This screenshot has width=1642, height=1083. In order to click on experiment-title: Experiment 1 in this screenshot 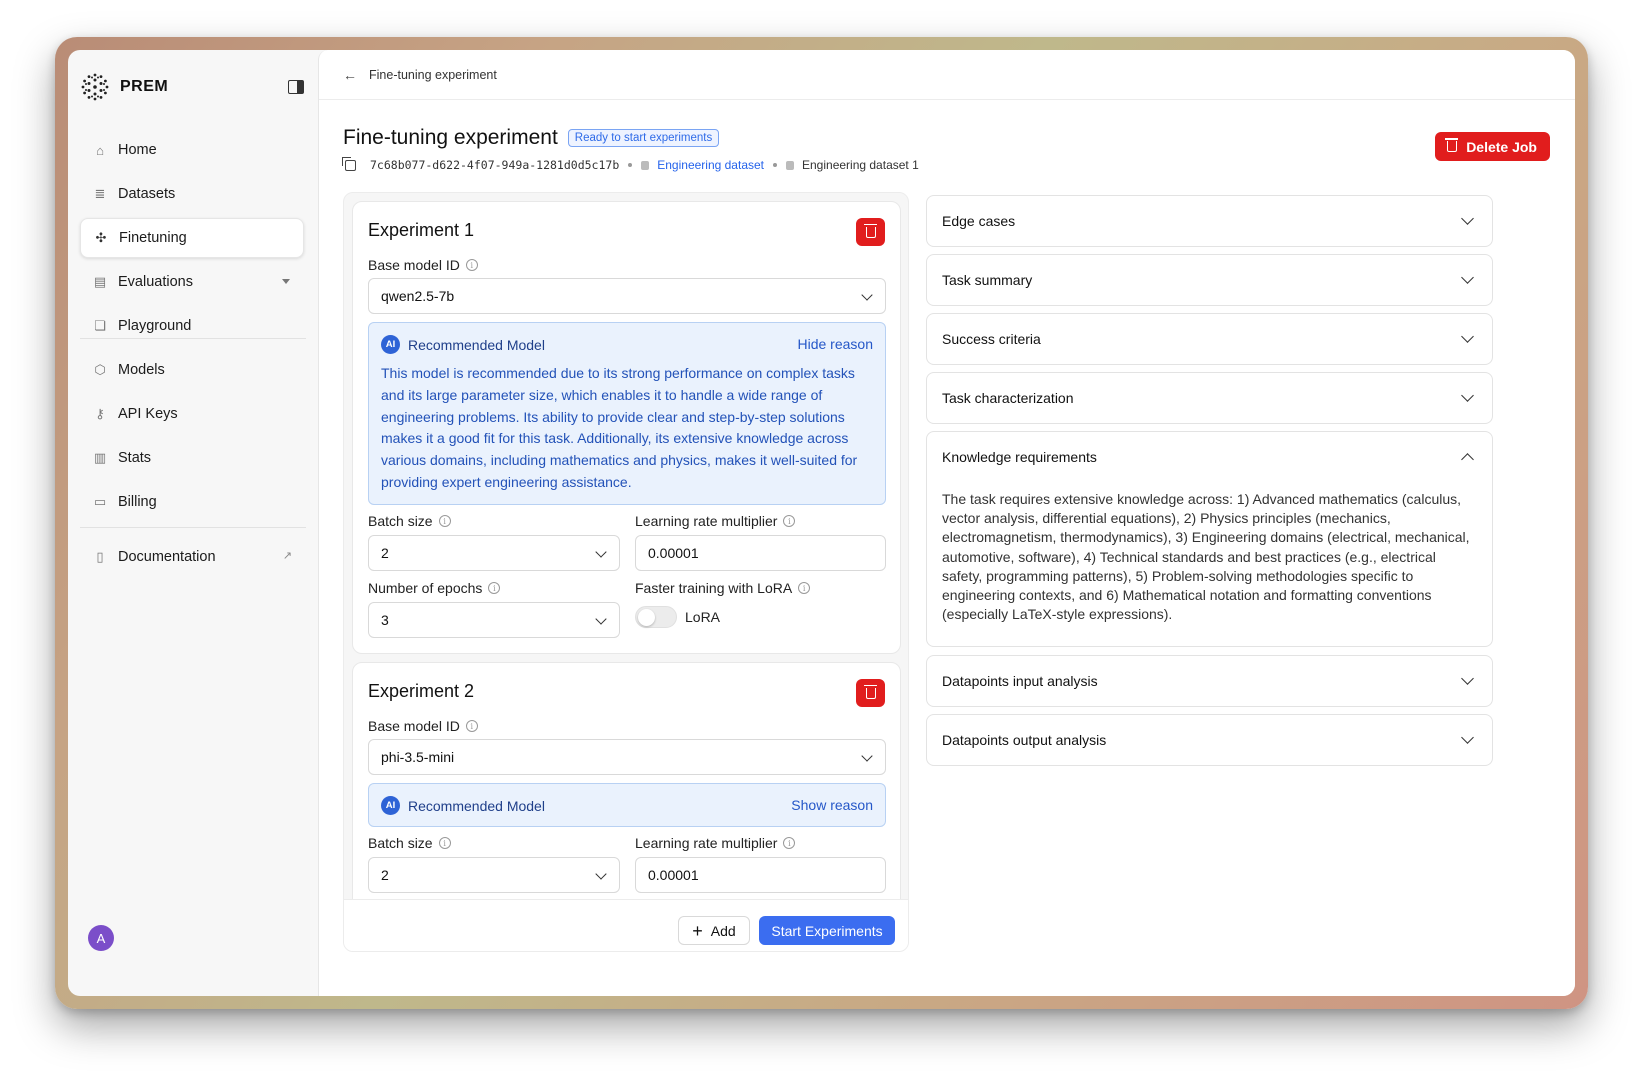, I will do `click(421, 230)`.